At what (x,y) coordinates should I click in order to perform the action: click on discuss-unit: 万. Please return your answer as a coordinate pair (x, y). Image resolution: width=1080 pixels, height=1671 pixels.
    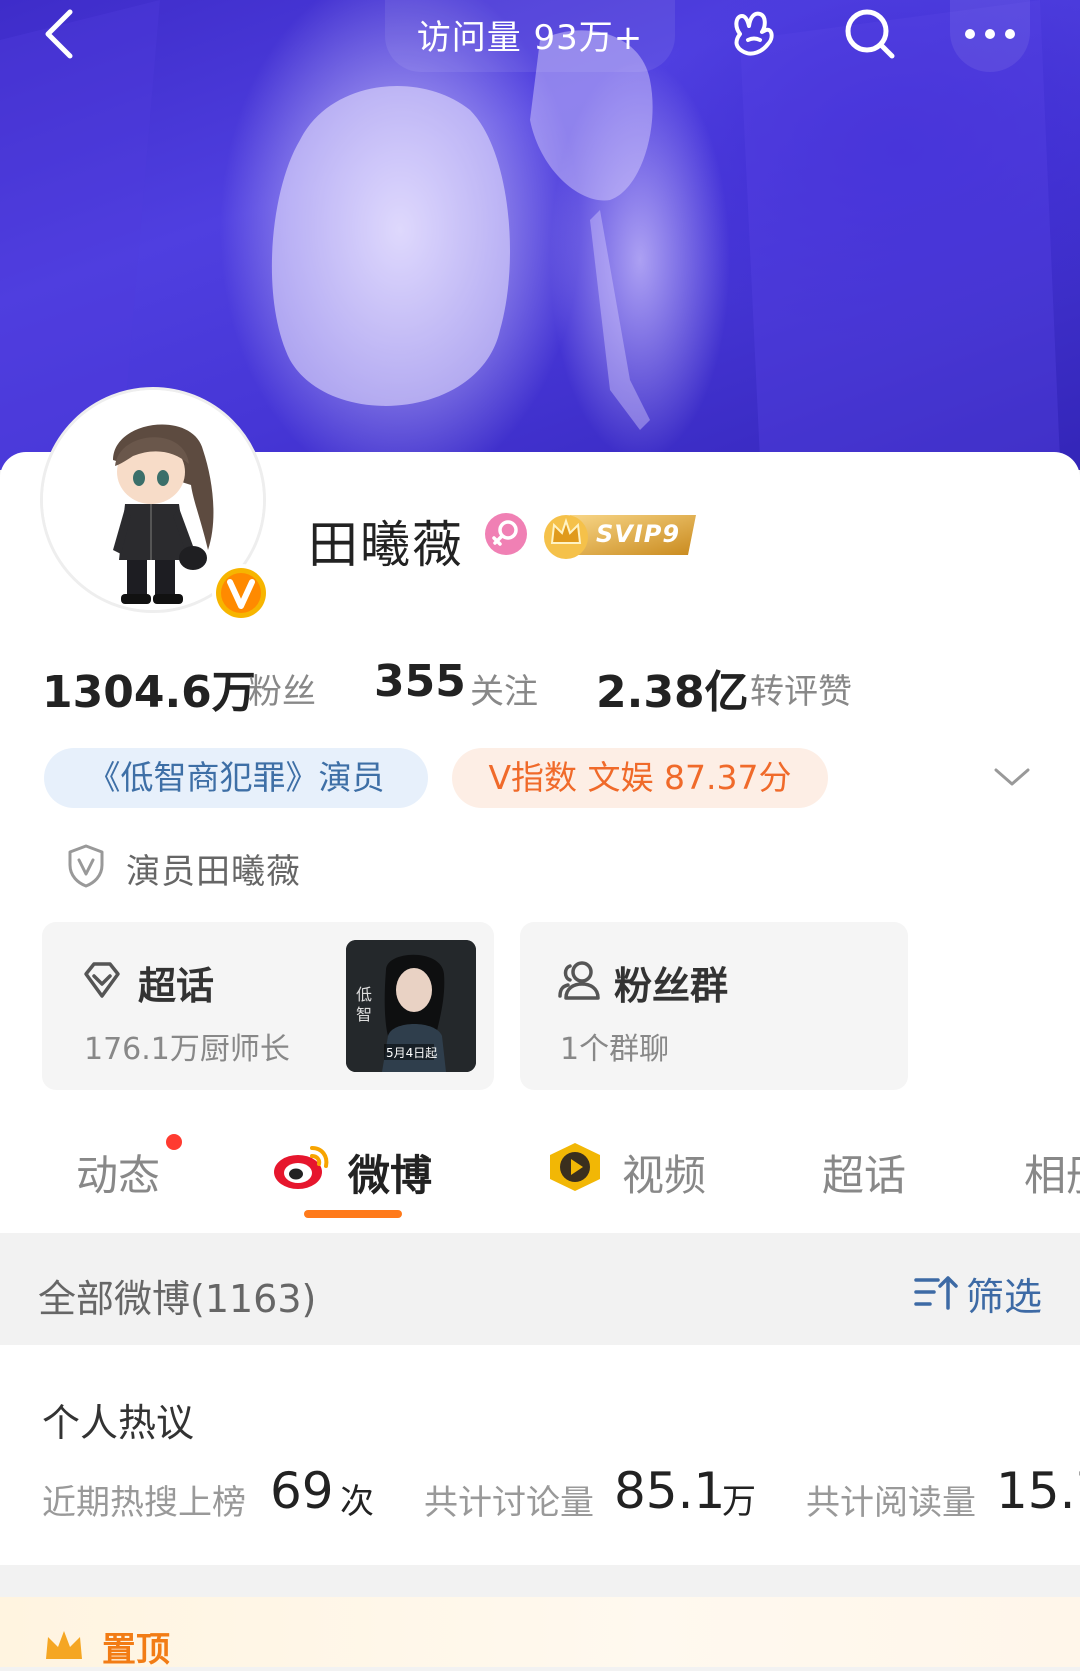
    Looking at the image, I should click on (739, 1502).